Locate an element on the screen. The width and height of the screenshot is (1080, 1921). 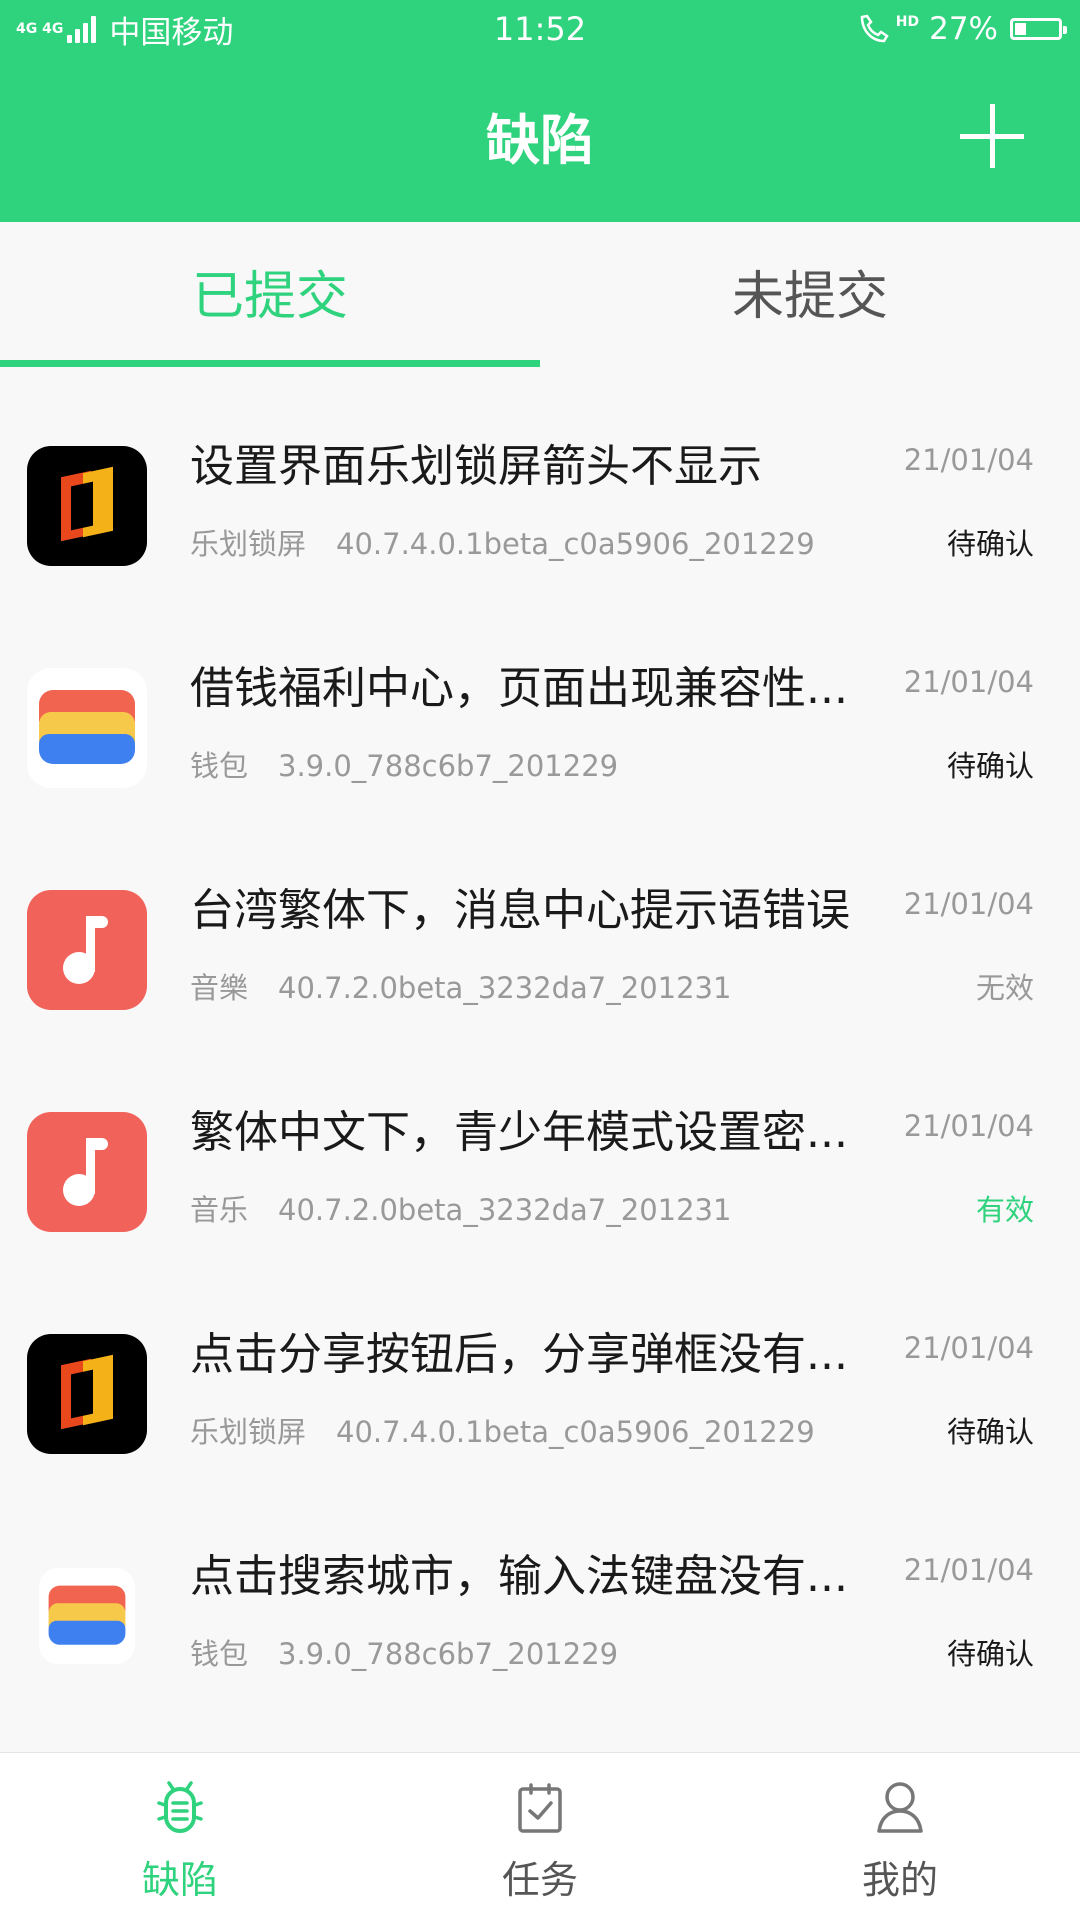
defect-title: 设置界面乐划锁屏箭头不显示 is located at coordinates (476, 466).